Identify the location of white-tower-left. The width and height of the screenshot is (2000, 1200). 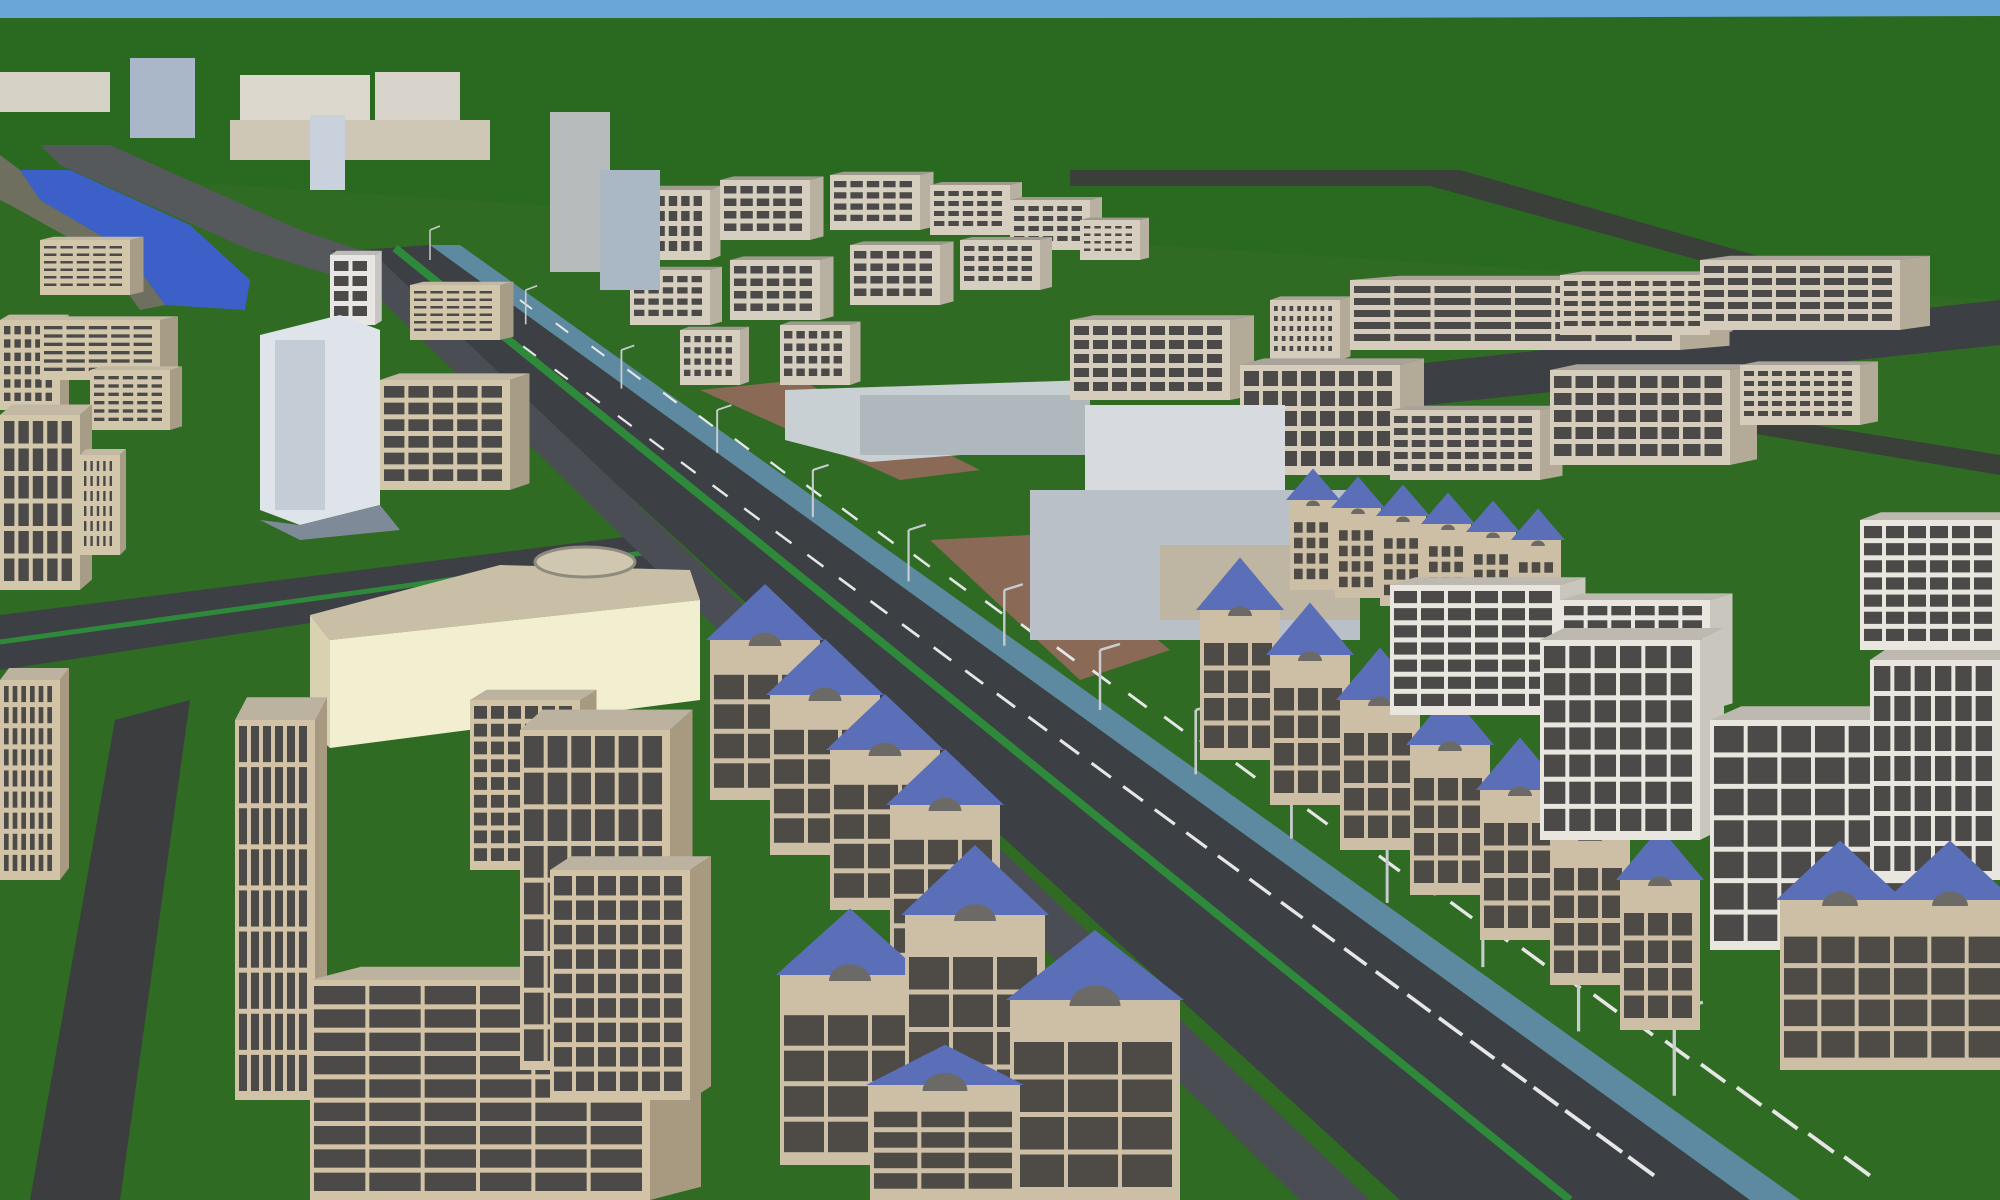
(330, 427).